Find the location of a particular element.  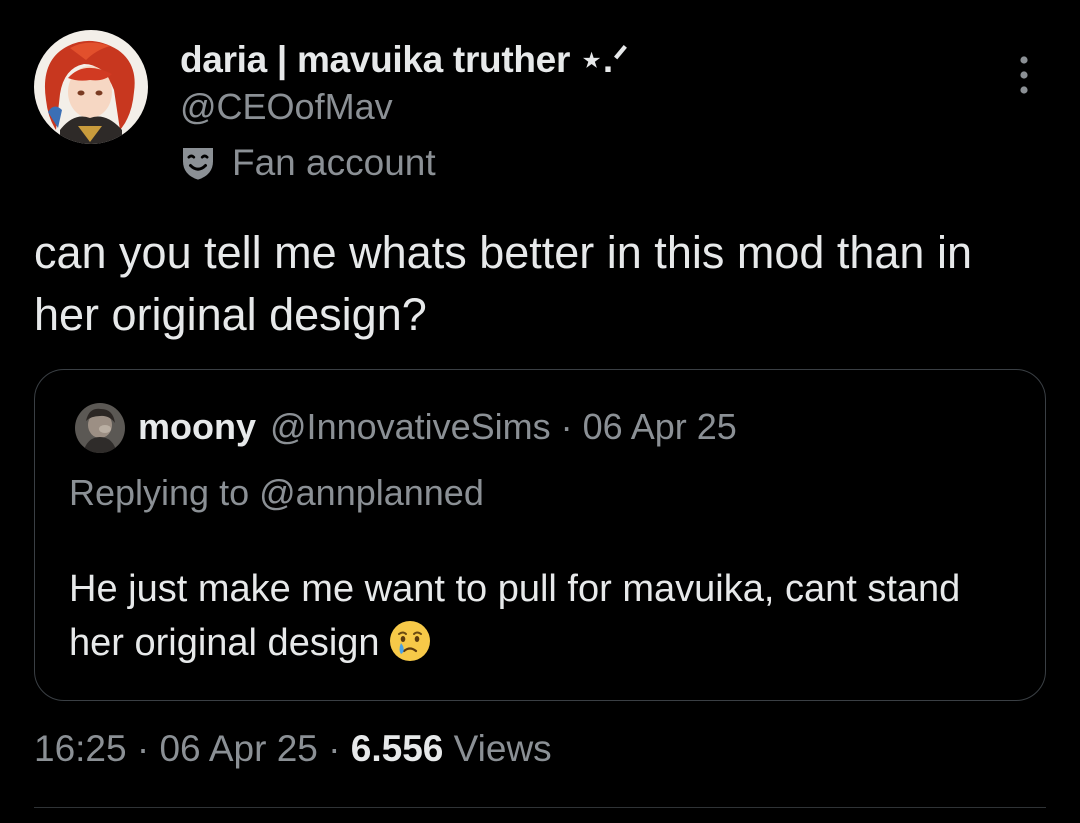

quoted-author-avatar is located at coordinates (100, 428).